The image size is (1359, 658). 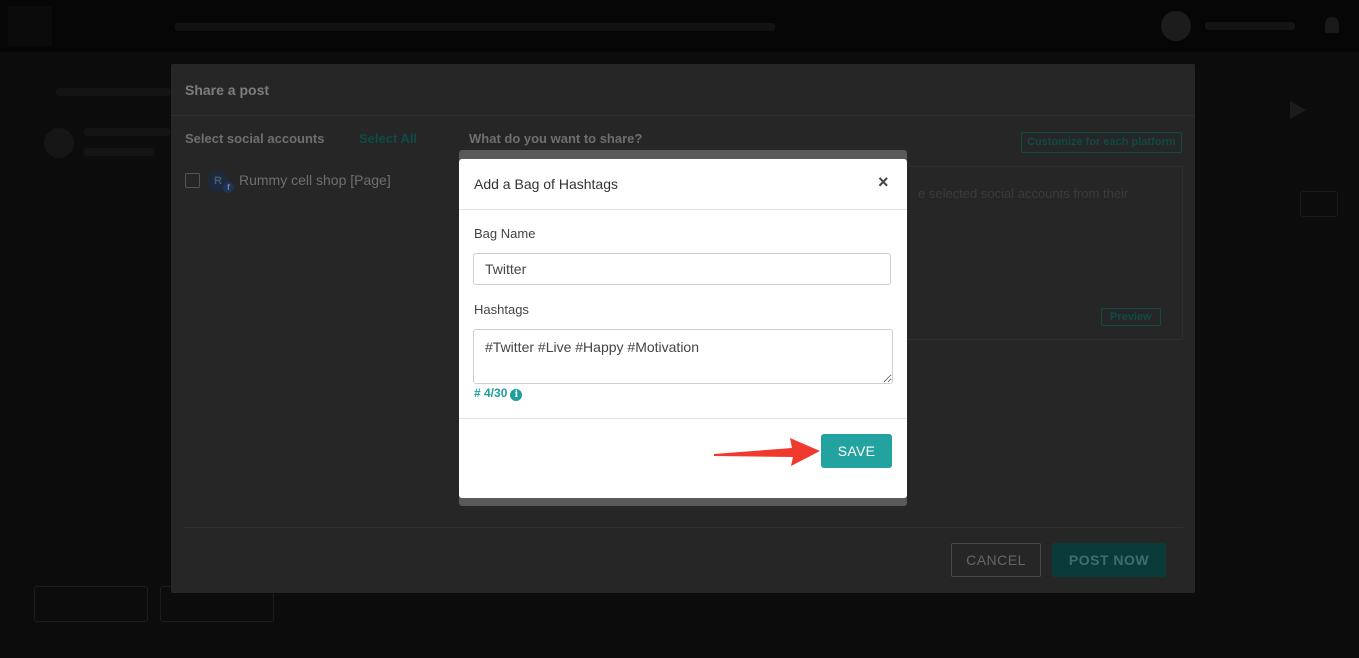 What do you see at coordinates (1109, 560) in the screenshot?
I see `post-now-button: POST NOW` at bounding box center [1109, 560].